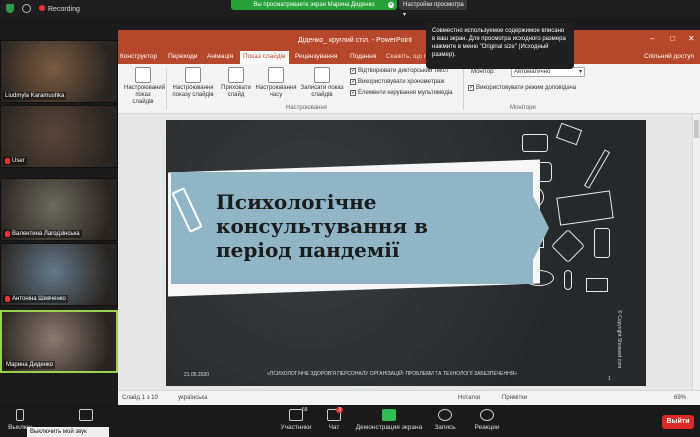 This screenshot has width=700, height=437. Describe the element at coordinates (602, 243) in the screenshot. I see `paint-tube-icon` at that location.